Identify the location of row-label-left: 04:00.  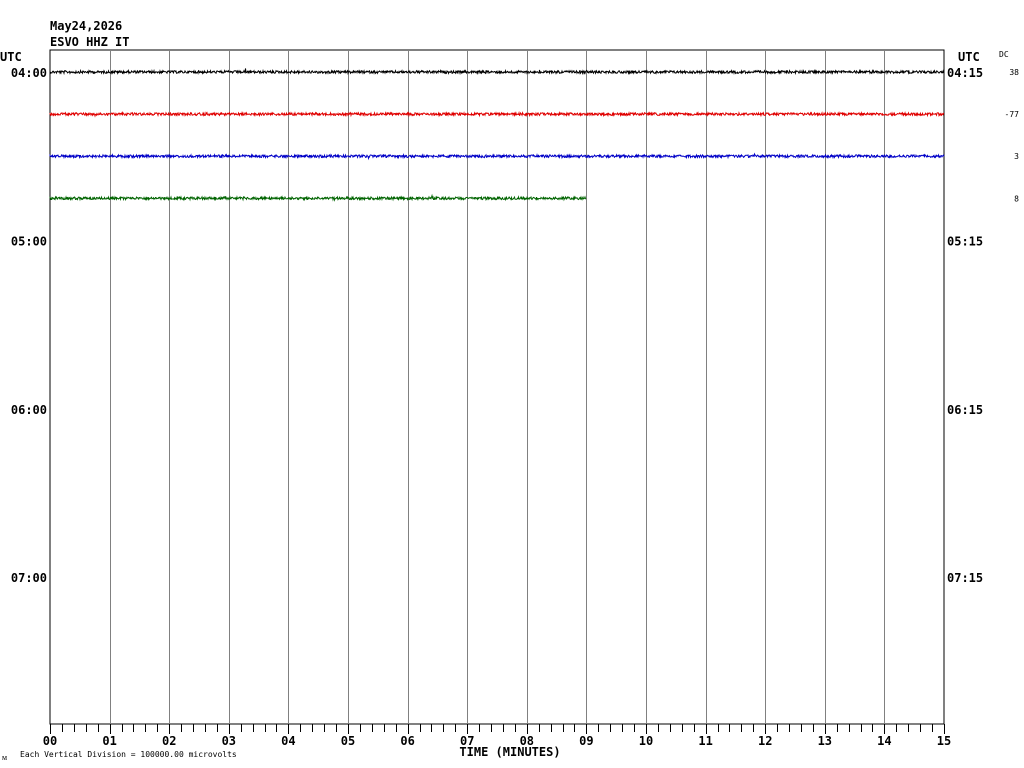
(29, 73).